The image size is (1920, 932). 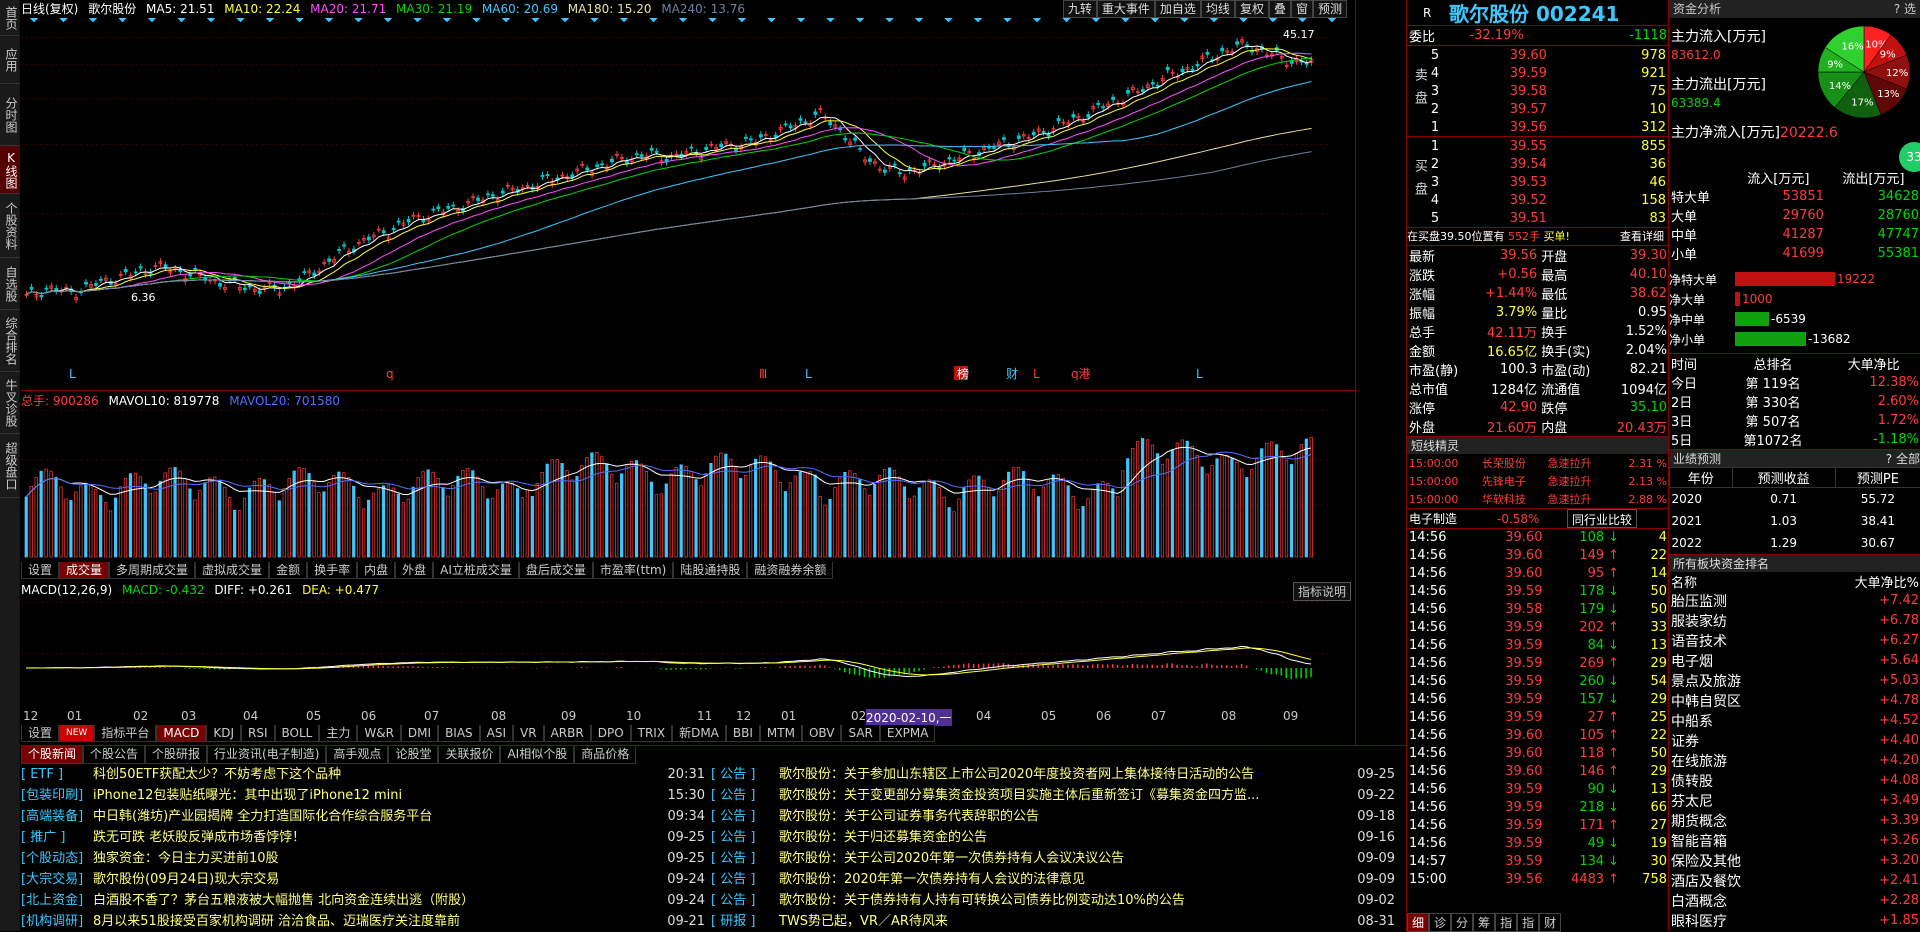 I want to click on indicator-tab-2: 指标平台, so click(x=125, y=733).